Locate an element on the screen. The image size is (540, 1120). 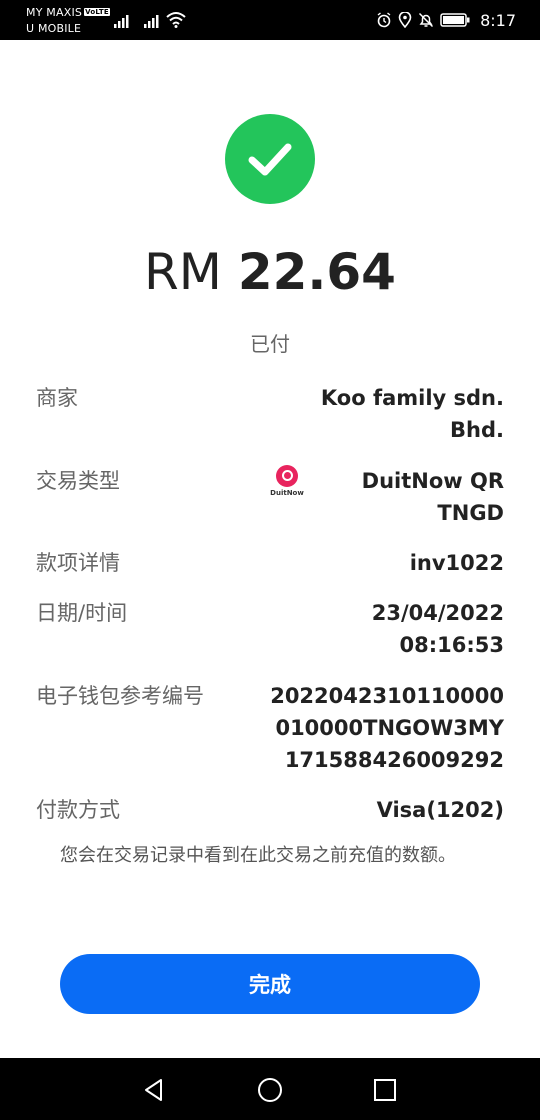
carrier-primary-label: MY MAXIS is located at coordinates (54, 12).